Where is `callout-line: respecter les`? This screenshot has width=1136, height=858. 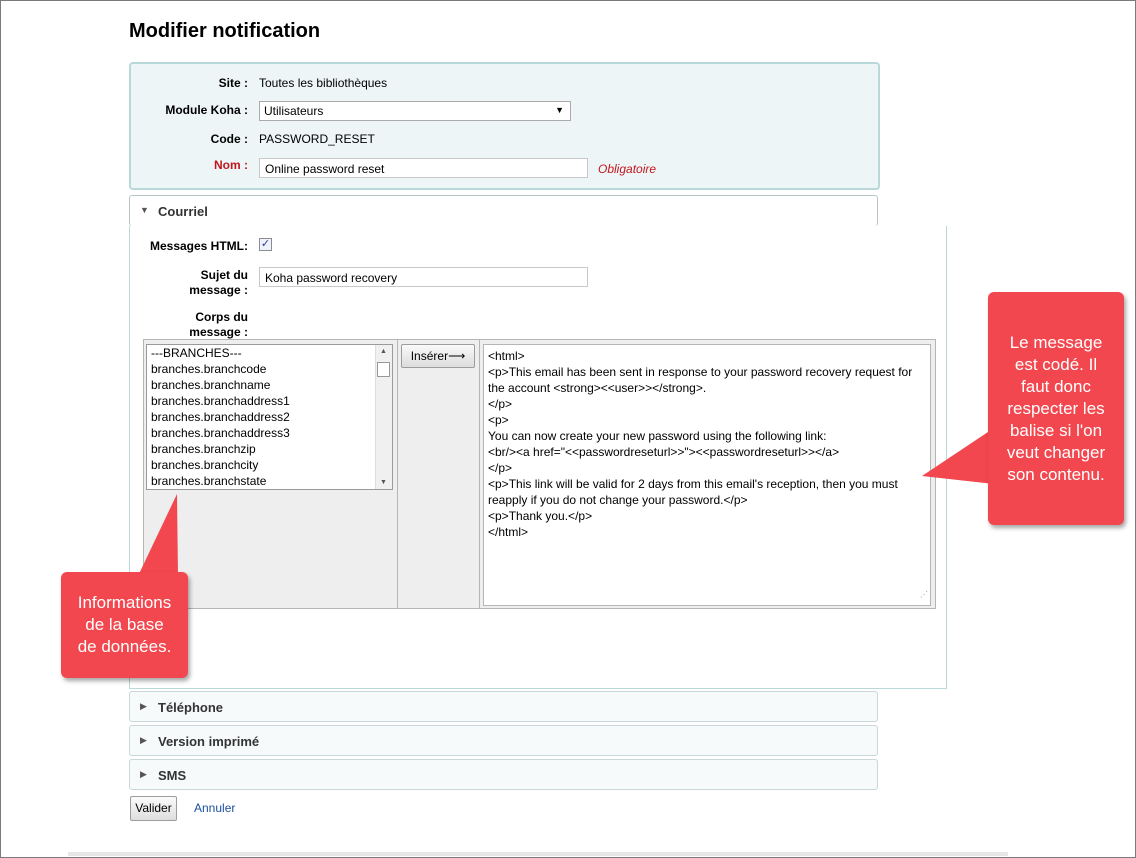
callout-line: respecter les is located at coordinates (1056, 408).